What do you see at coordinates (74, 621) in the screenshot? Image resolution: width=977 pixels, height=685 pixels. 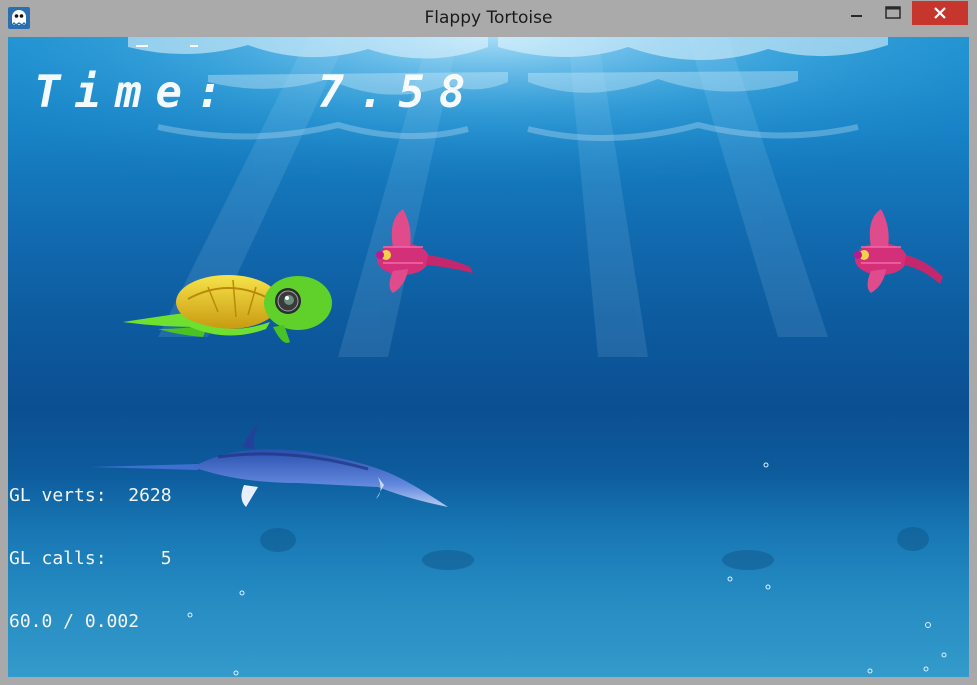 I see `fps-readout: 60.0 / 0.002` at bounding box center [74, 621].